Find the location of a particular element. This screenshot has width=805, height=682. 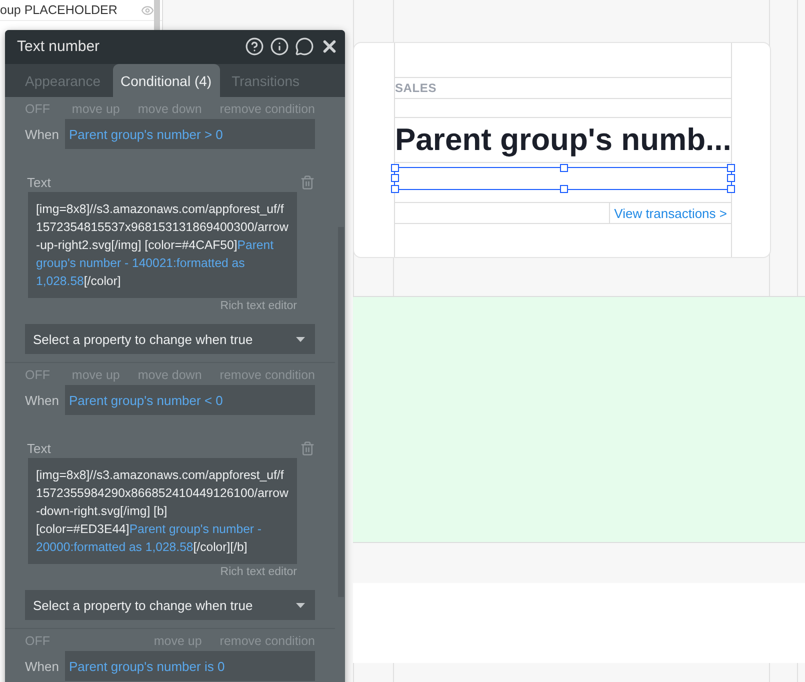

view-transactions-link: View transactions > is located at coordinates (670, 213).